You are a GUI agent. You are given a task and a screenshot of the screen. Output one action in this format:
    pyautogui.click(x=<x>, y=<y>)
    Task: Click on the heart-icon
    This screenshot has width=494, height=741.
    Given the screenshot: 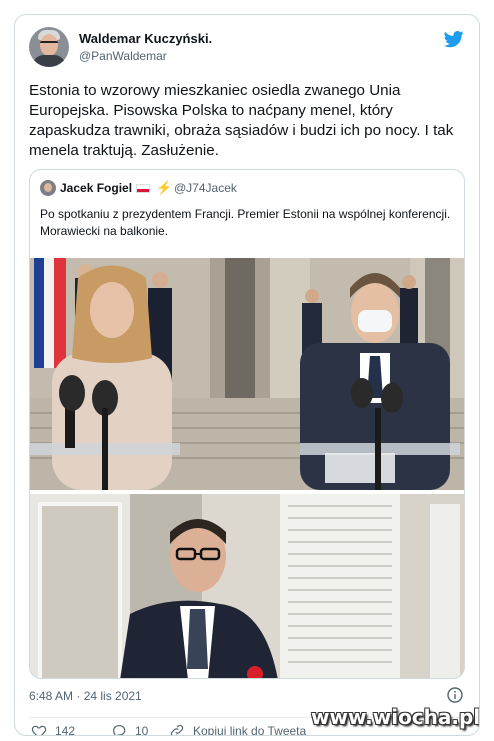 What is the action you would take?
    pyautogui.click(x=39, y=730)
    